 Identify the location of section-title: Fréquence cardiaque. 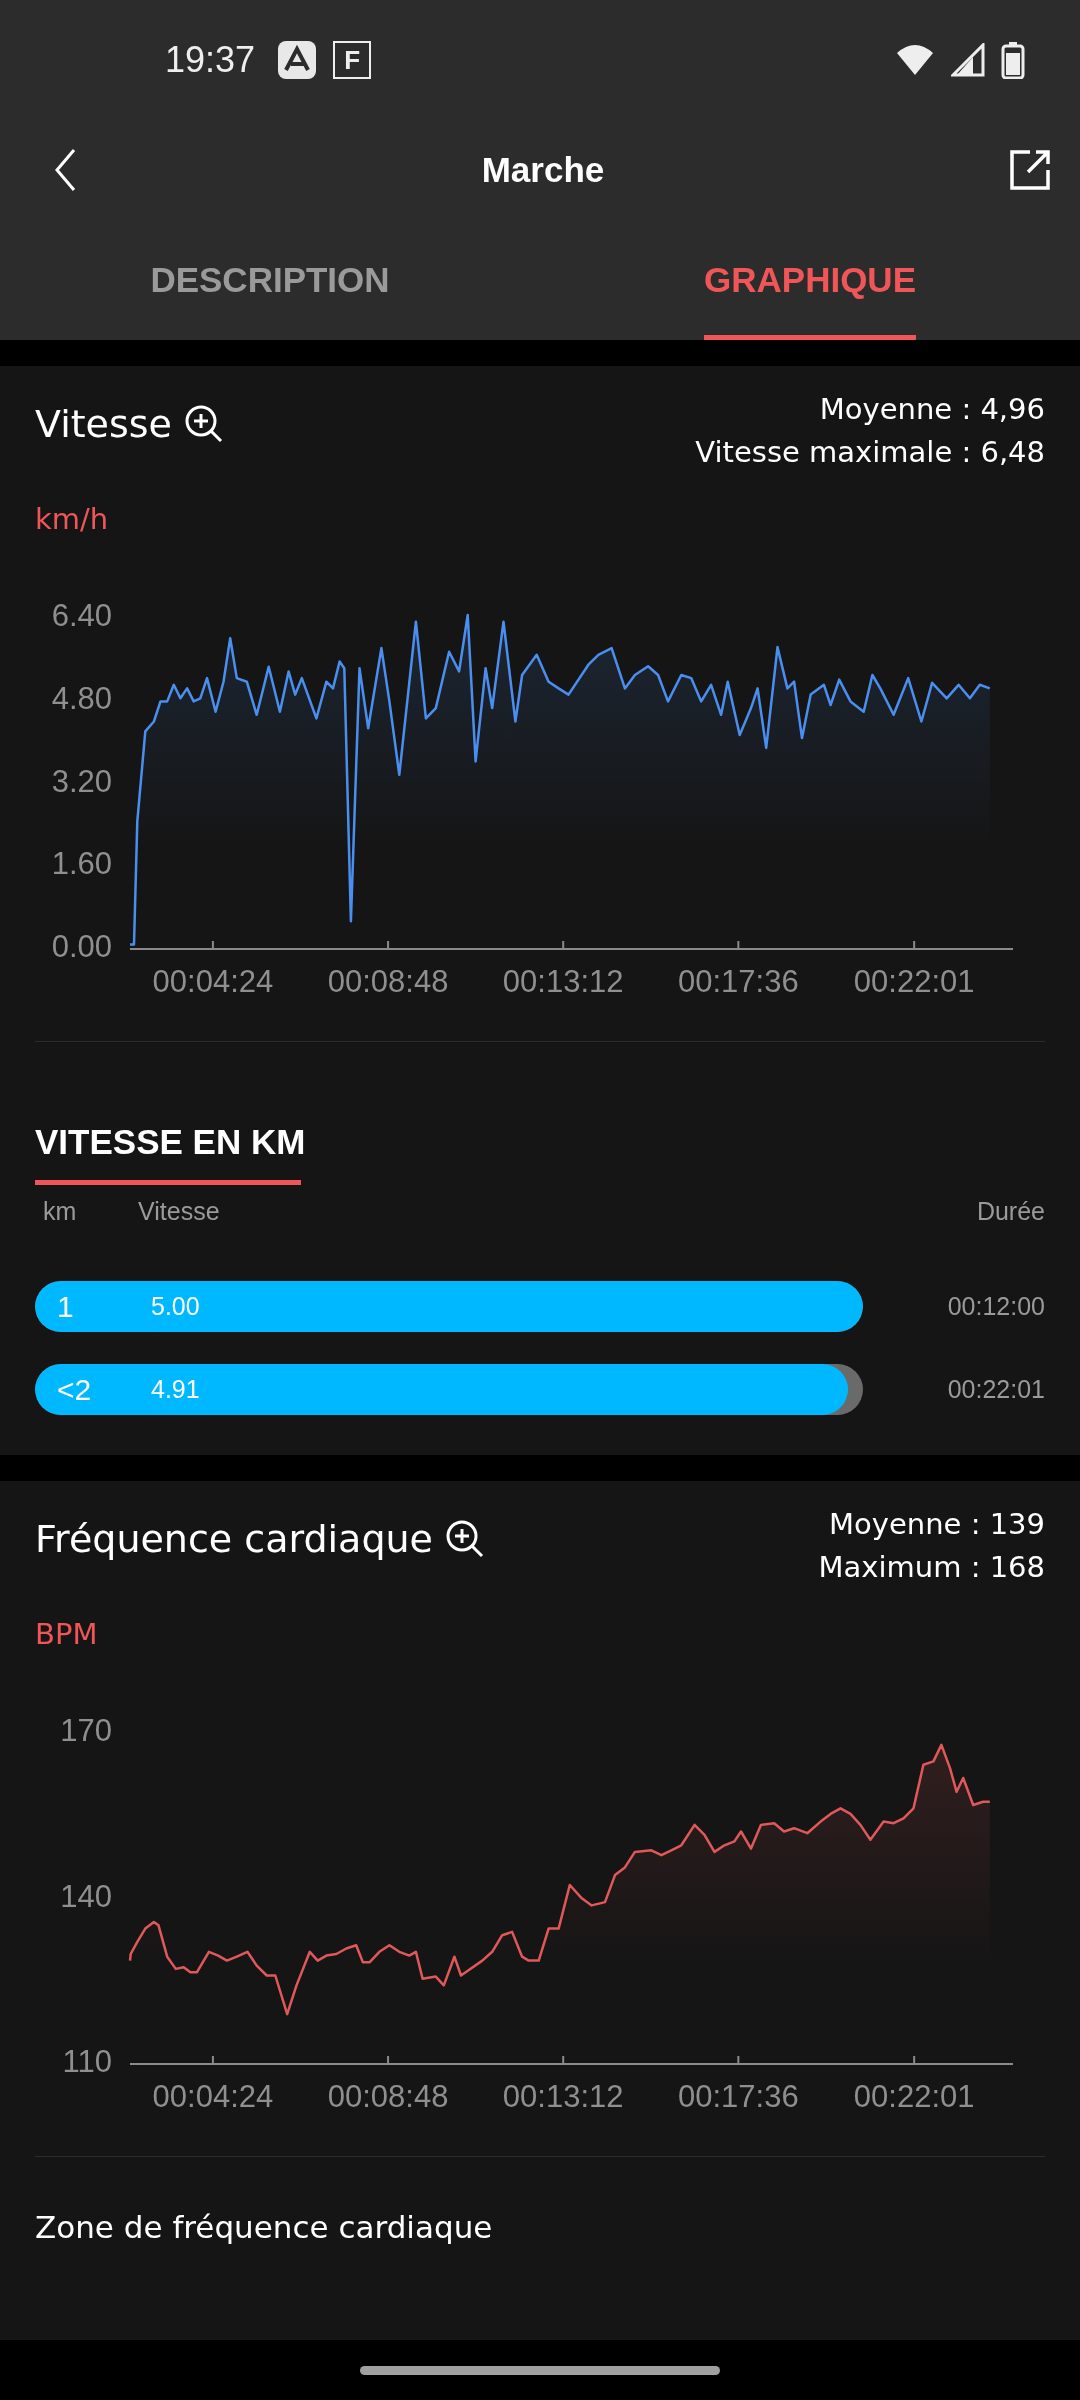
(234, 1539).